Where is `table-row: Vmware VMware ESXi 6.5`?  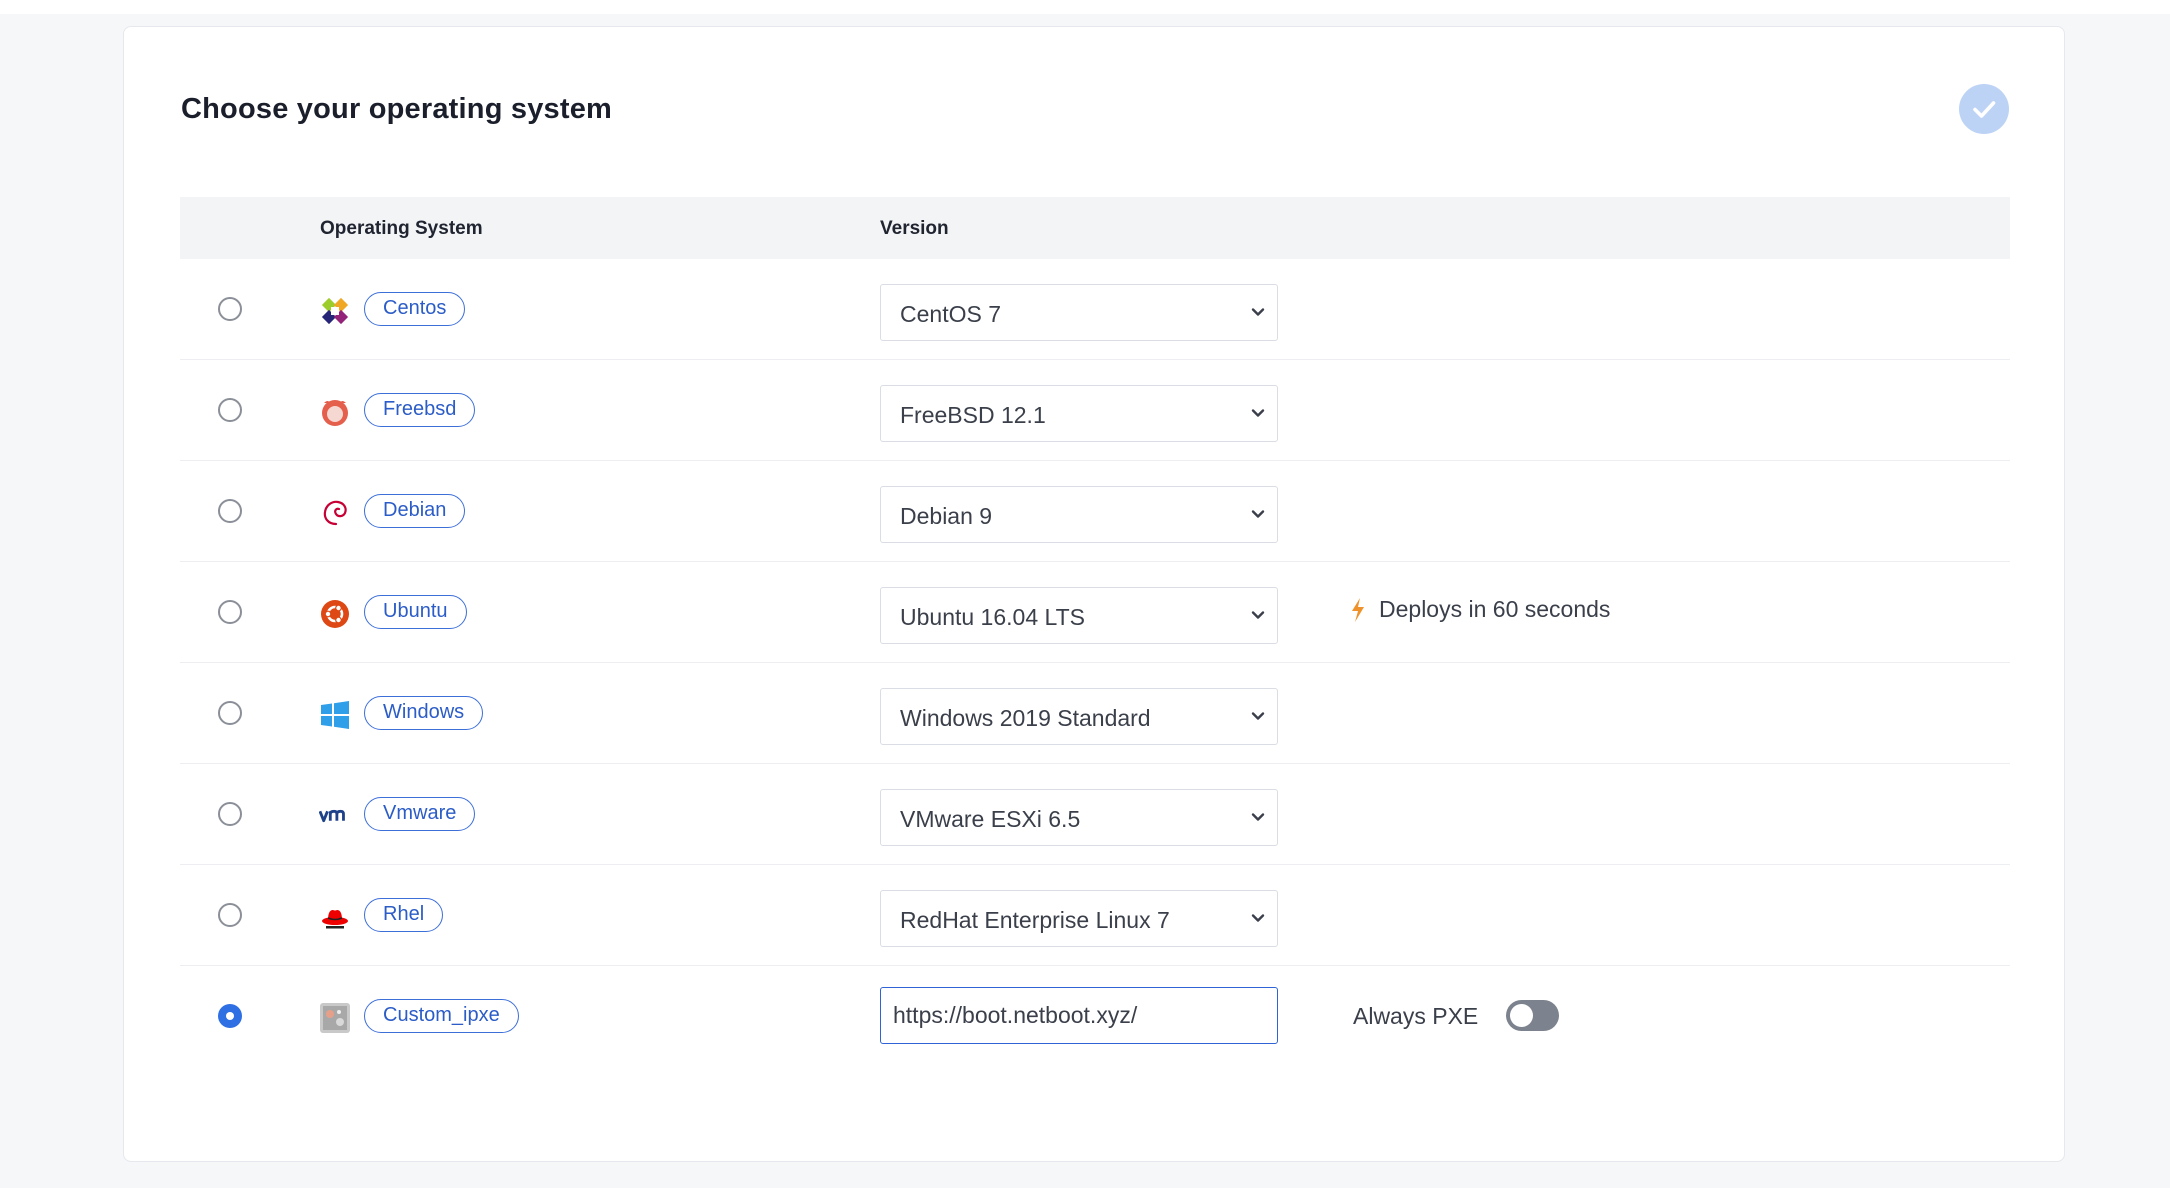
table-row: Vmware VMware ESXi 6.5 is located at coordinates (1095, 814).